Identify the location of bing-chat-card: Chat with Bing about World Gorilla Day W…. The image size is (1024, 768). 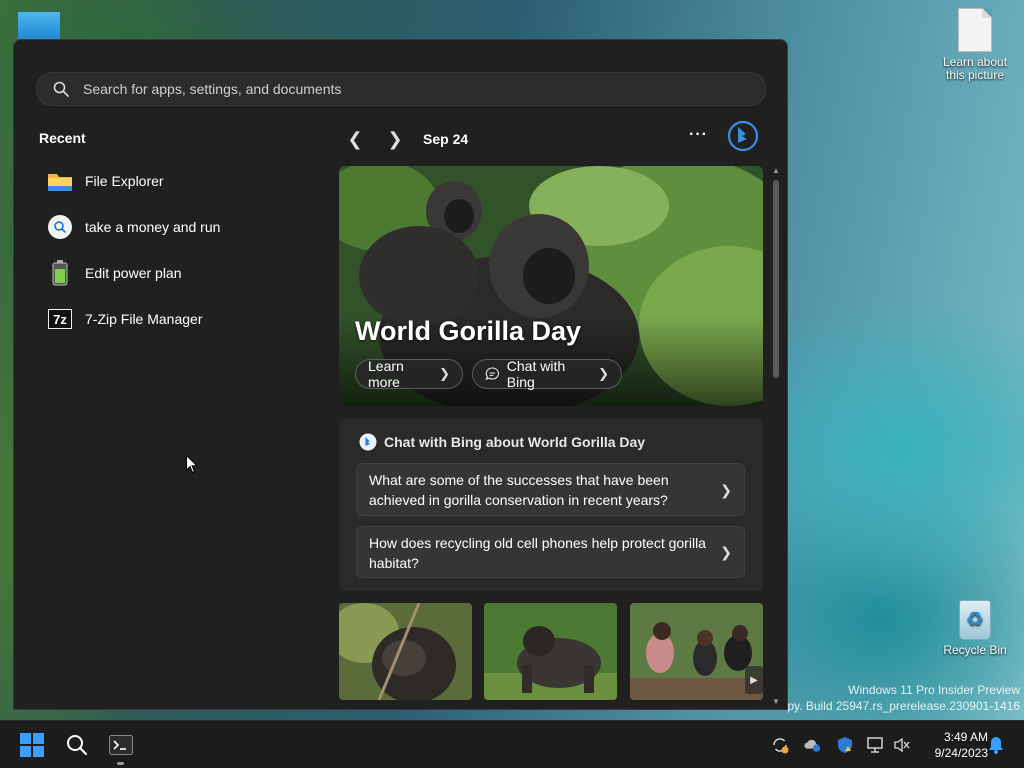
(551, 505).